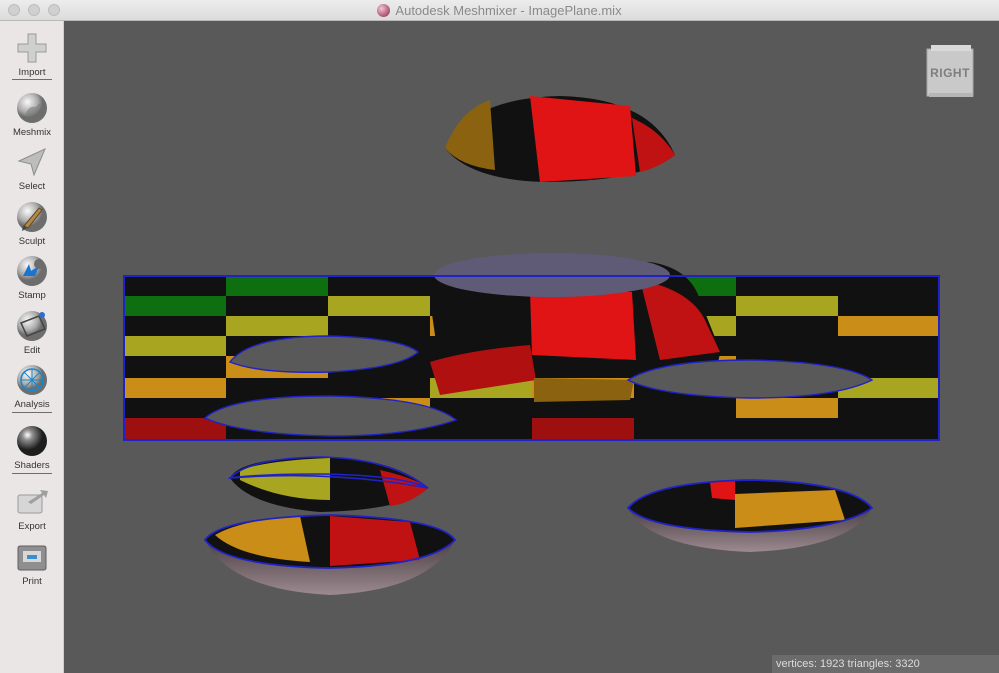  I want to click on title-wrap: Autodesk Meshmixer - ImagePlane.mix, so click(499, 10).